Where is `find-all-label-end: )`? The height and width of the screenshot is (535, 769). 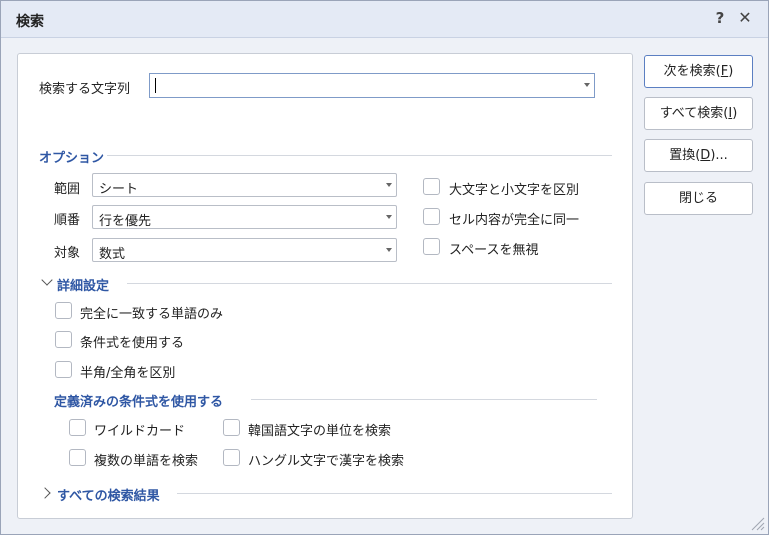
find-all-label-end: ) is located at coordinates (735, 113).